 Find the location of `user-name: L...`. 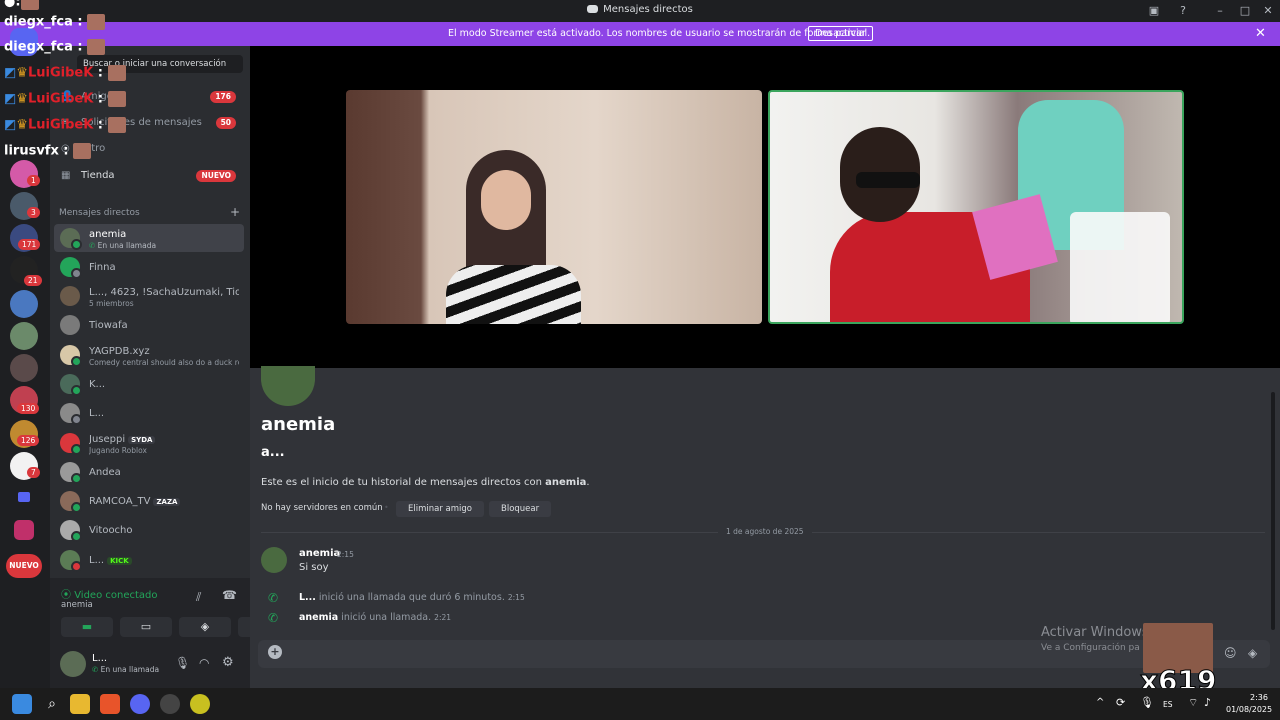

user-name: L... is located at coordinates (100, 658).